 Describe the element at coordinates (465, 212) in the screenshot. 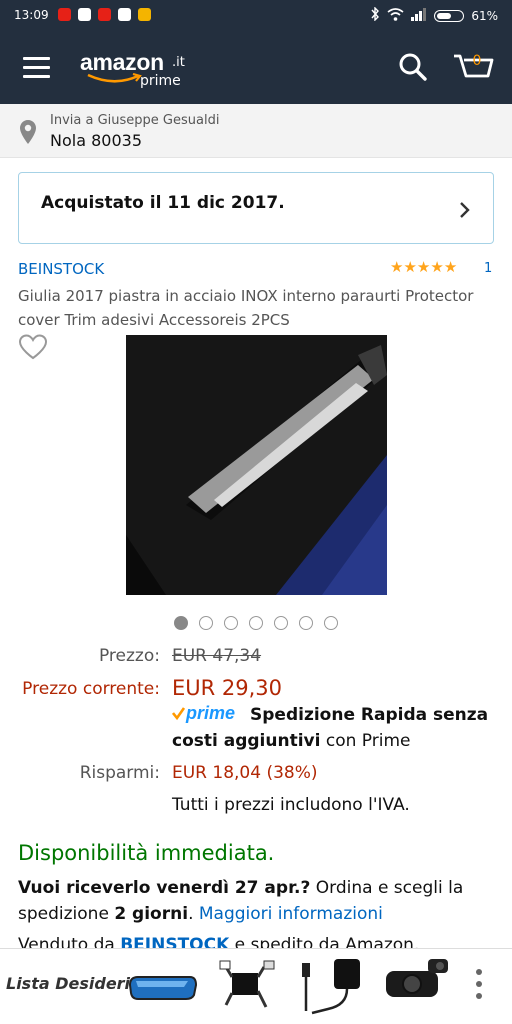

I see `chevron-right-icon` at that location.